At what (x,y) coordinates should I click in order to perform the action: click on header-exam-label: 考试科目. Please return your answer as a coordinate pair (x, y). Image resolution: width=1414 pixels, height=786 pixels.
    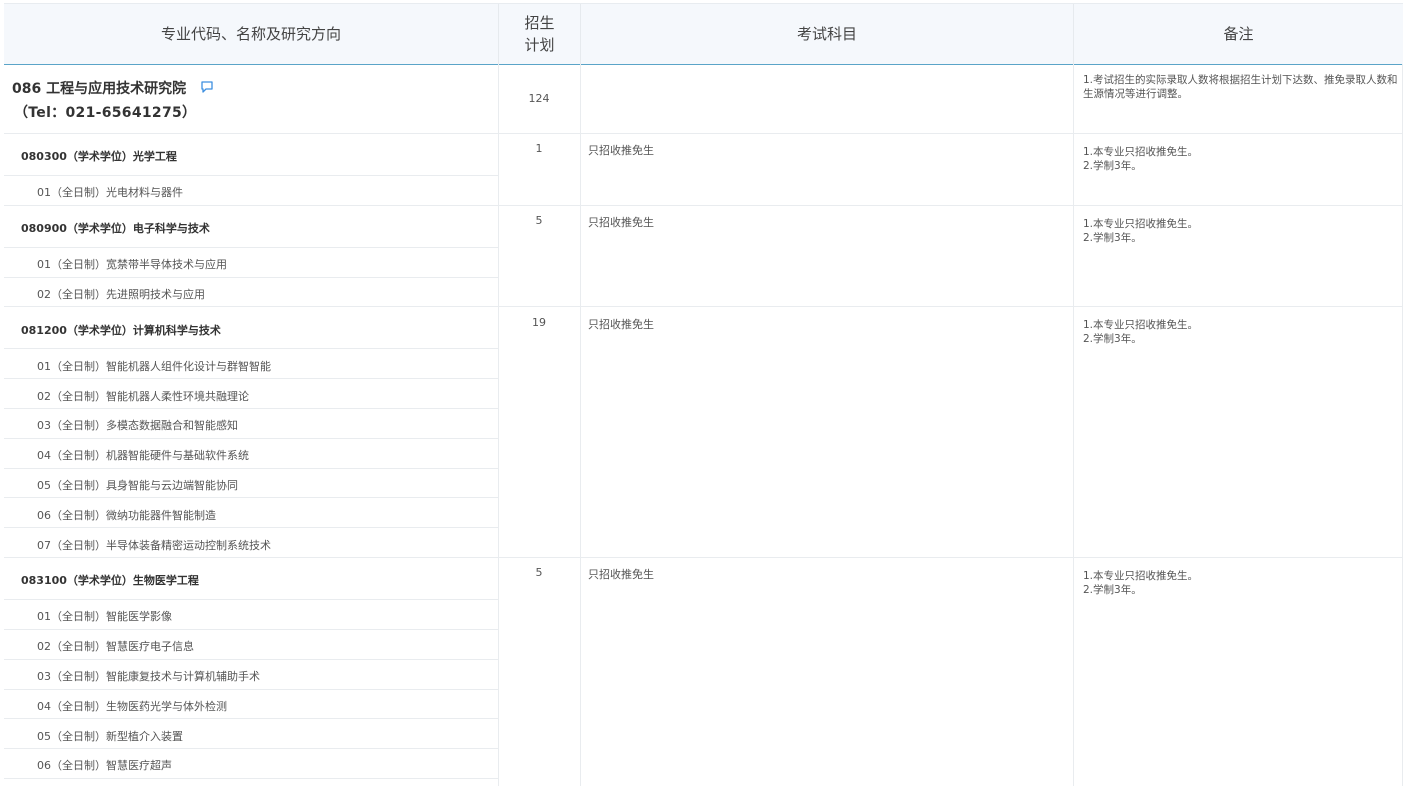
    Looking at the image, I should click on (826, 34).